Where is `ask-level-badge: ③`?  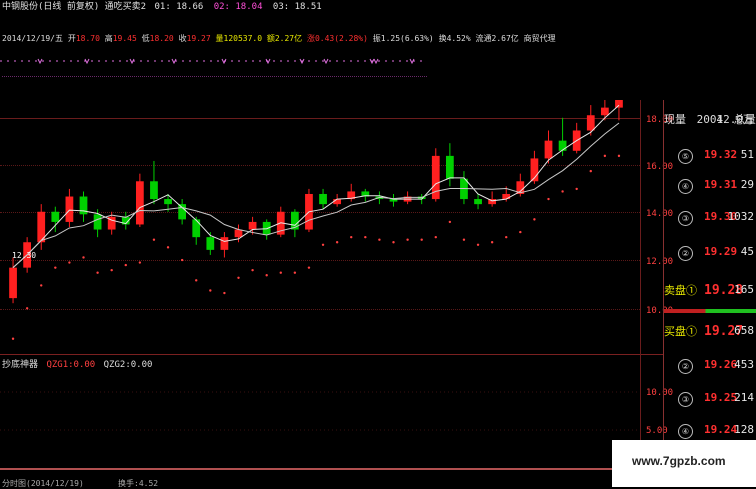 ask-level-badge: ③ is located at coordinates (685, 218).